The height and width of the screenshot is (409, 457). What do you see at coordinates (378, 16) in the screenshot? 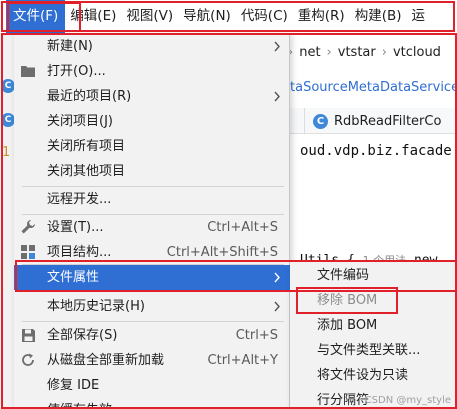
I see `menu-build: 构建(B)` at bounding box center [378, 16].